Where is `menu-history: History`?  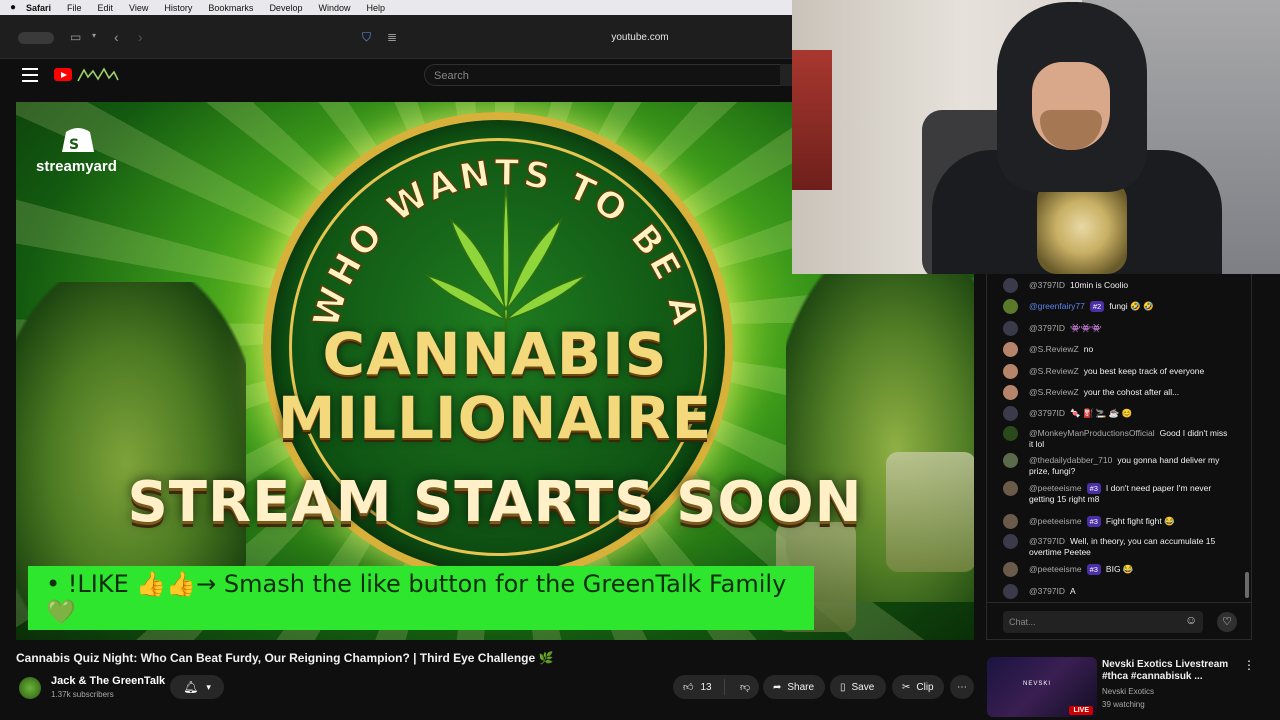
menu-history: History is located at coordinates (178, 8).